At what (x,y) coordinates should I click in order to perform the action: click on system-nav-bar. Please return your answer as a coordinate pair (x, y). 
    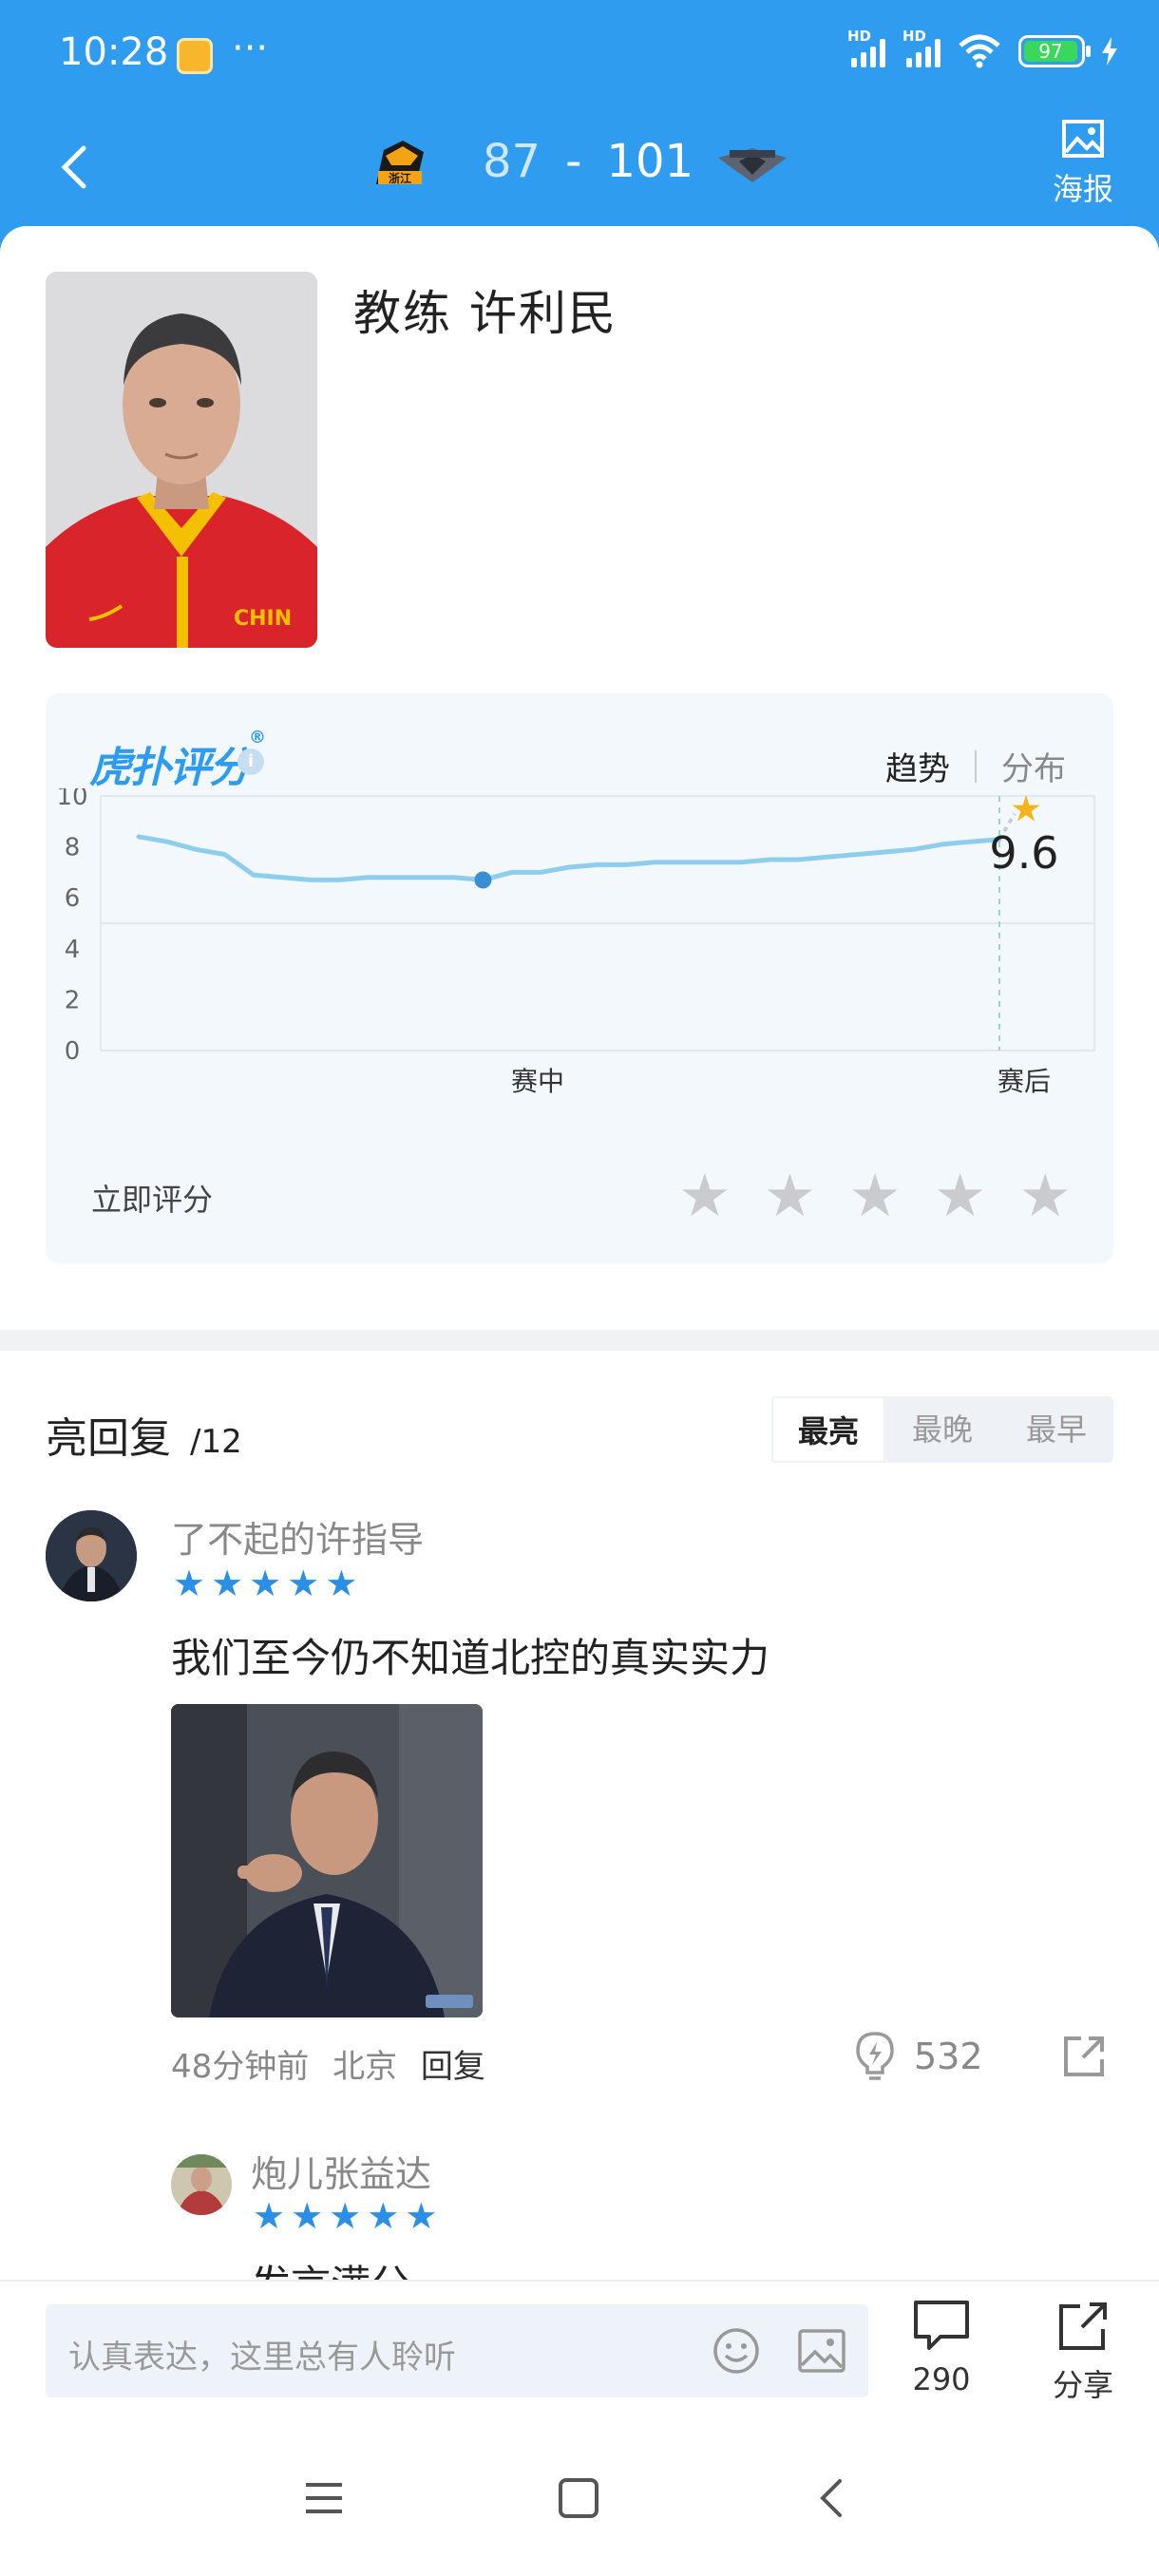
    Looking at the image, I should click on (579, 2502).